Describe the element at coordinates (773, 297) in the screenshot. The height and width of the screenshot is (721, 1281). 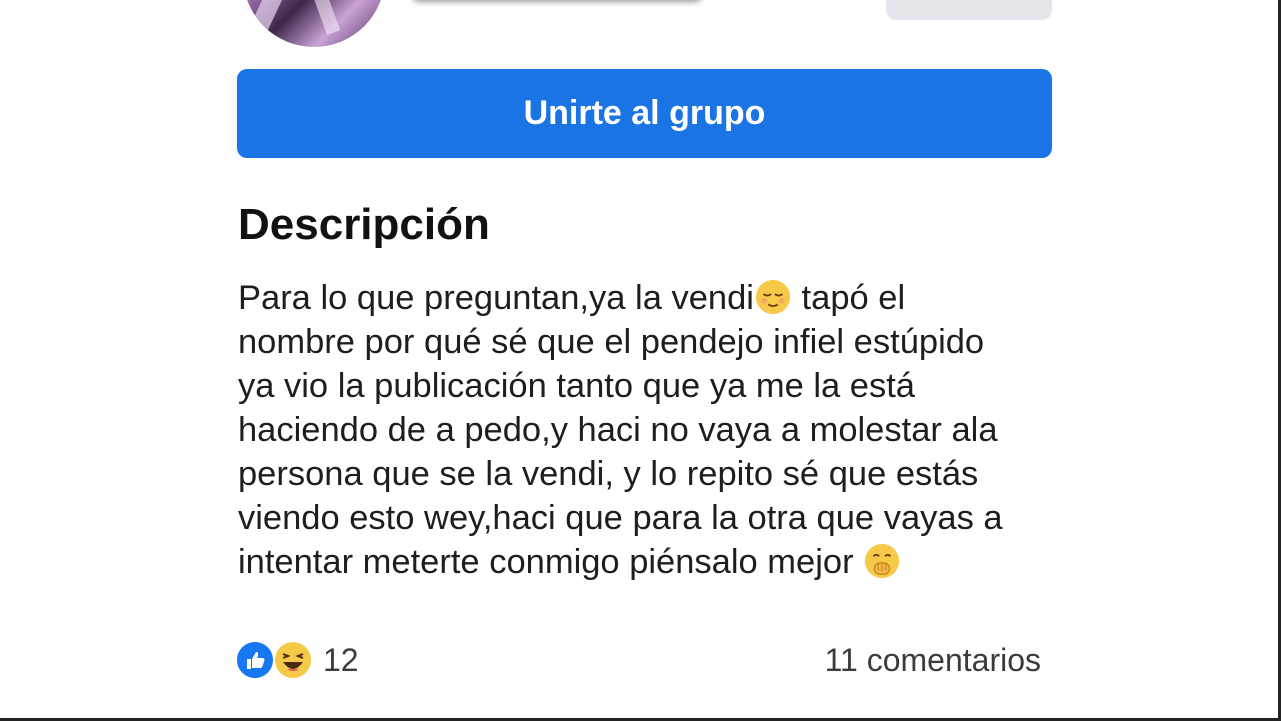
I see `relieved-face-icon` at that location.